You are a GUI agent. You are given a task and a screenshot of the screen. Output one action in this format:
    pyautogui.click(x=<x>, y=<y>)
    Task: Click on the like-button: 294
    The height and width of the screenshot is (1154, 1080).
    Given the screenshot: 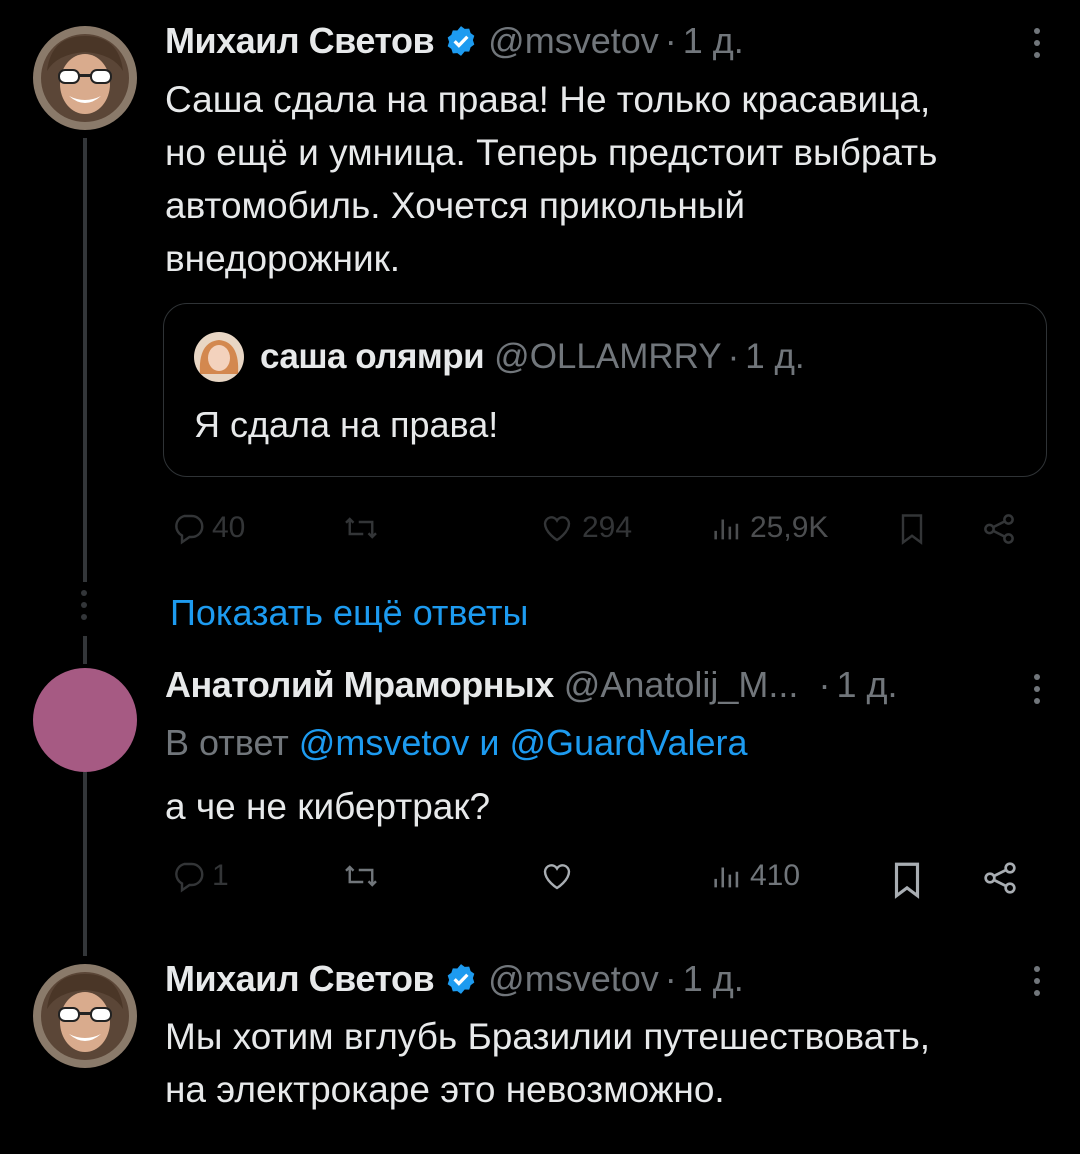 What is the action you would take?
    pyautogui.click(x=585, y=528)
    